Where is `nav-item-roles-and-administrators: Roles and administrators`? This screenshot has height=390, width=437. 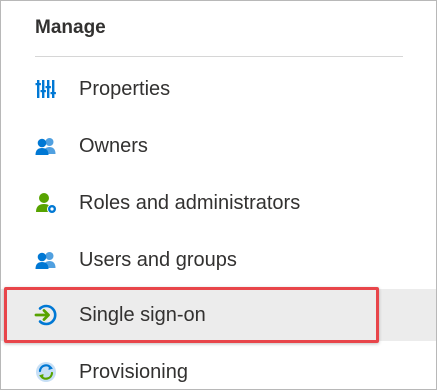 nav-item-roles-and-administrators: Roles and administrators is located at coordinates (218, 203).